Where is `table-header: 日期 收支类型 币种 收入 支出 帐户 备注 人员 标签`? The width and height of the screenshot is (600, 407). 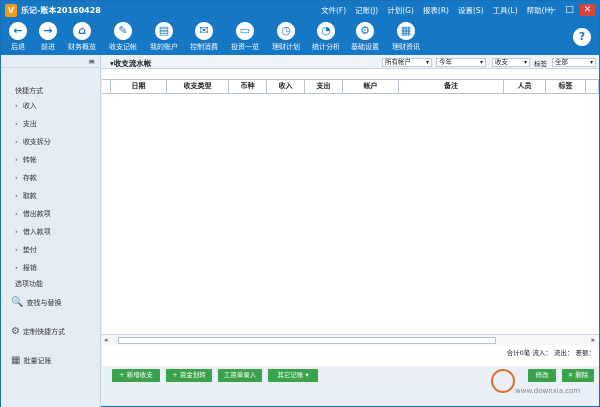
table-header: 日期 收支类型 币种 收入 支出 帐户 备注 人员 标签 is located at coordinates (350, 86).